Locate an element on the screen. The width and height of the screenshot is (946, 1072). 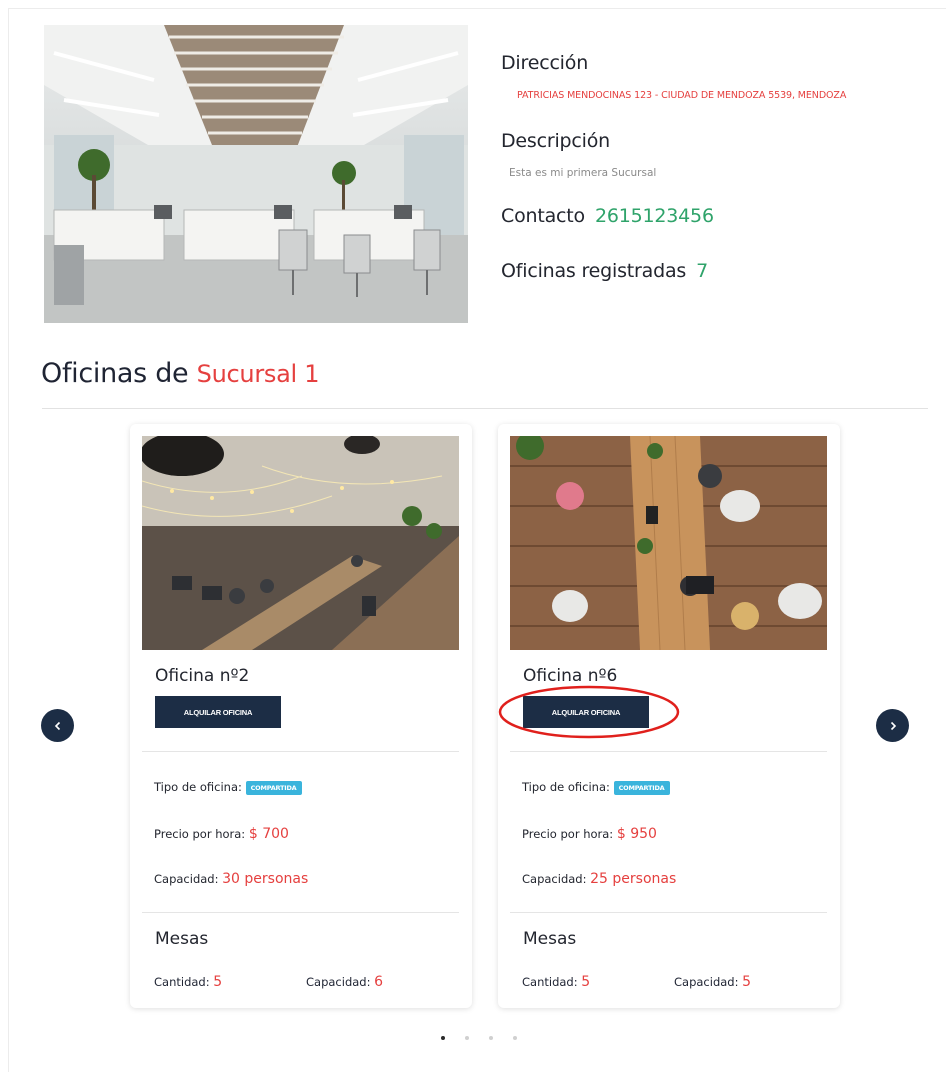
capacity-row: Capacidad: 30 personas is located at coordinates (231, 879).